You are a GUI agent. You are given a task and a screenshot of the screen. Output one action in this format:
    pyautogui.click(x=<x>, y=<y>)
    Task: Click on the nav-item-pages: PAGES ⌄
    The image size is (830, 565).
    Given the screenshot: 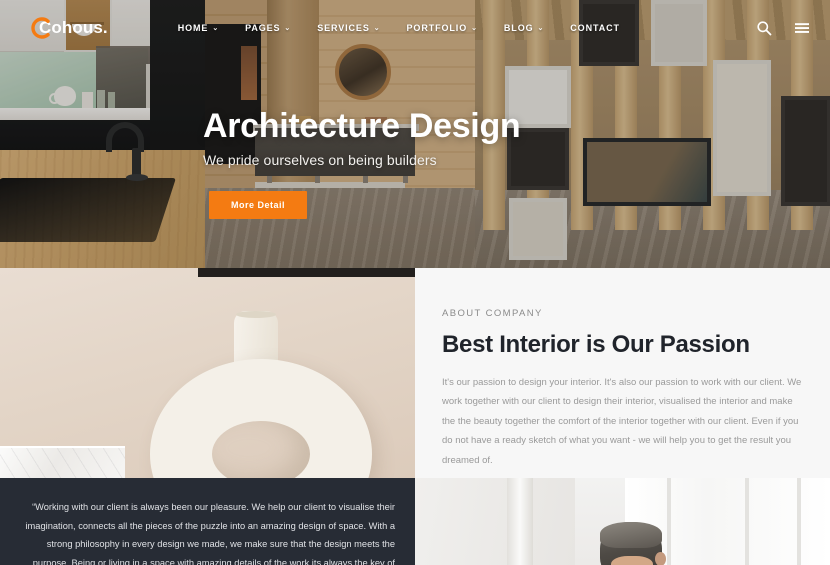 What is the action you would take?
    pyautogui.click(x=268, y=28)
    